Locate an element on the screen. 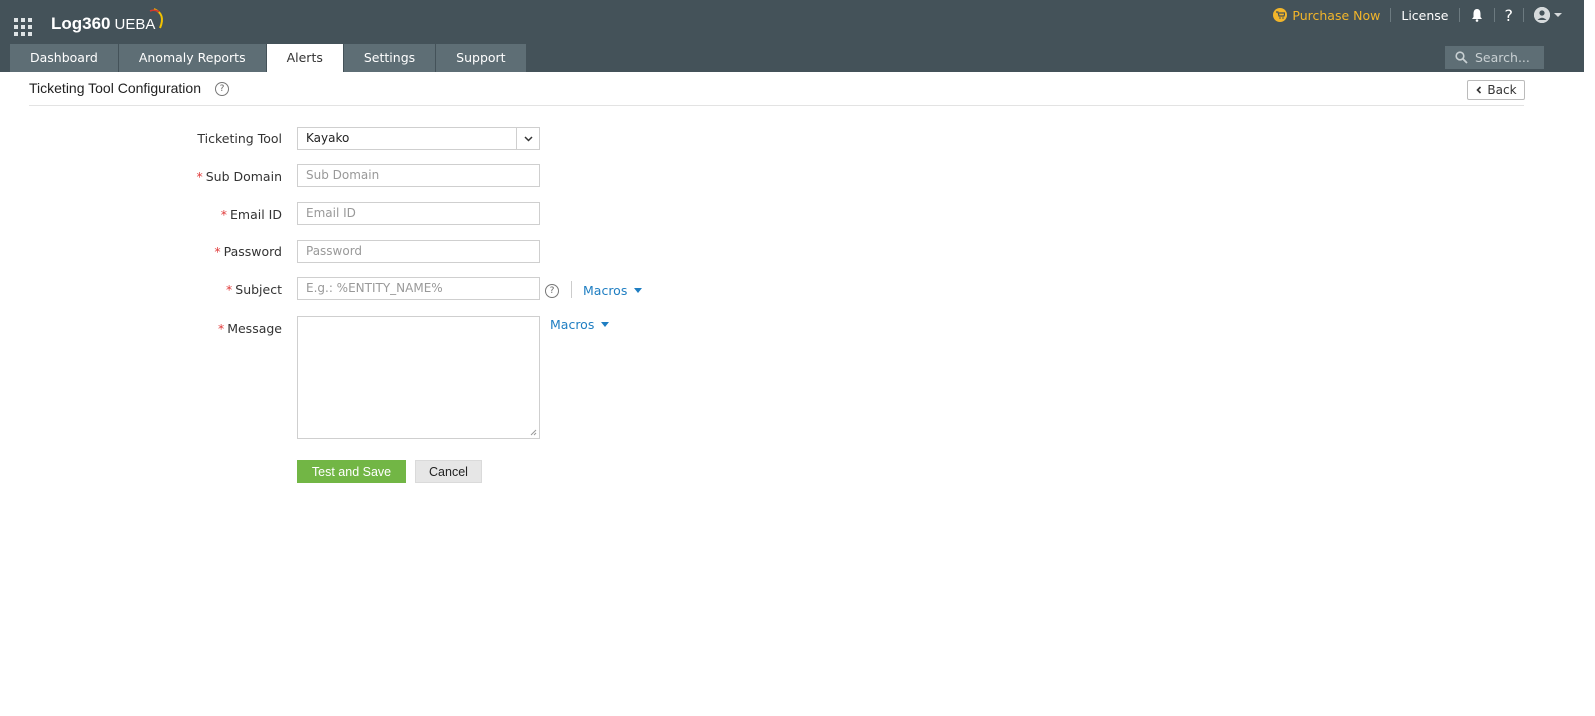  resize-grip-icon is located at coordinates (533, 432).